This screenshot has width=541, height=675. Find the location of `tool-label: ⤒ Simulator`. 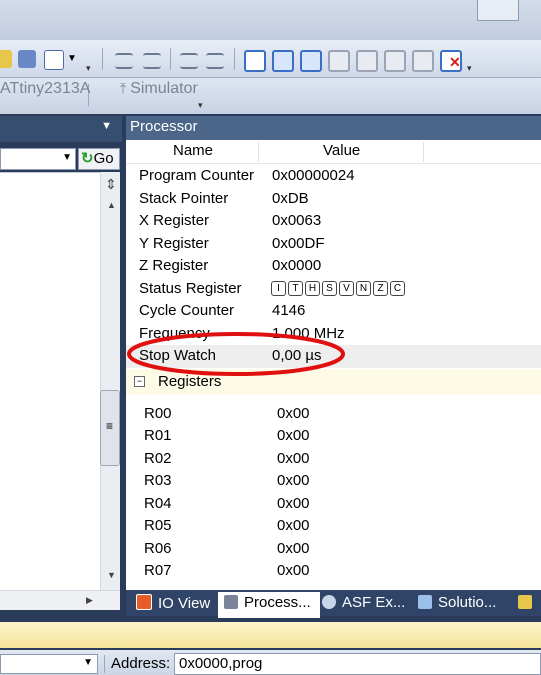

tool-label: ⤒ Simulator is located at coordinates (159, 89).